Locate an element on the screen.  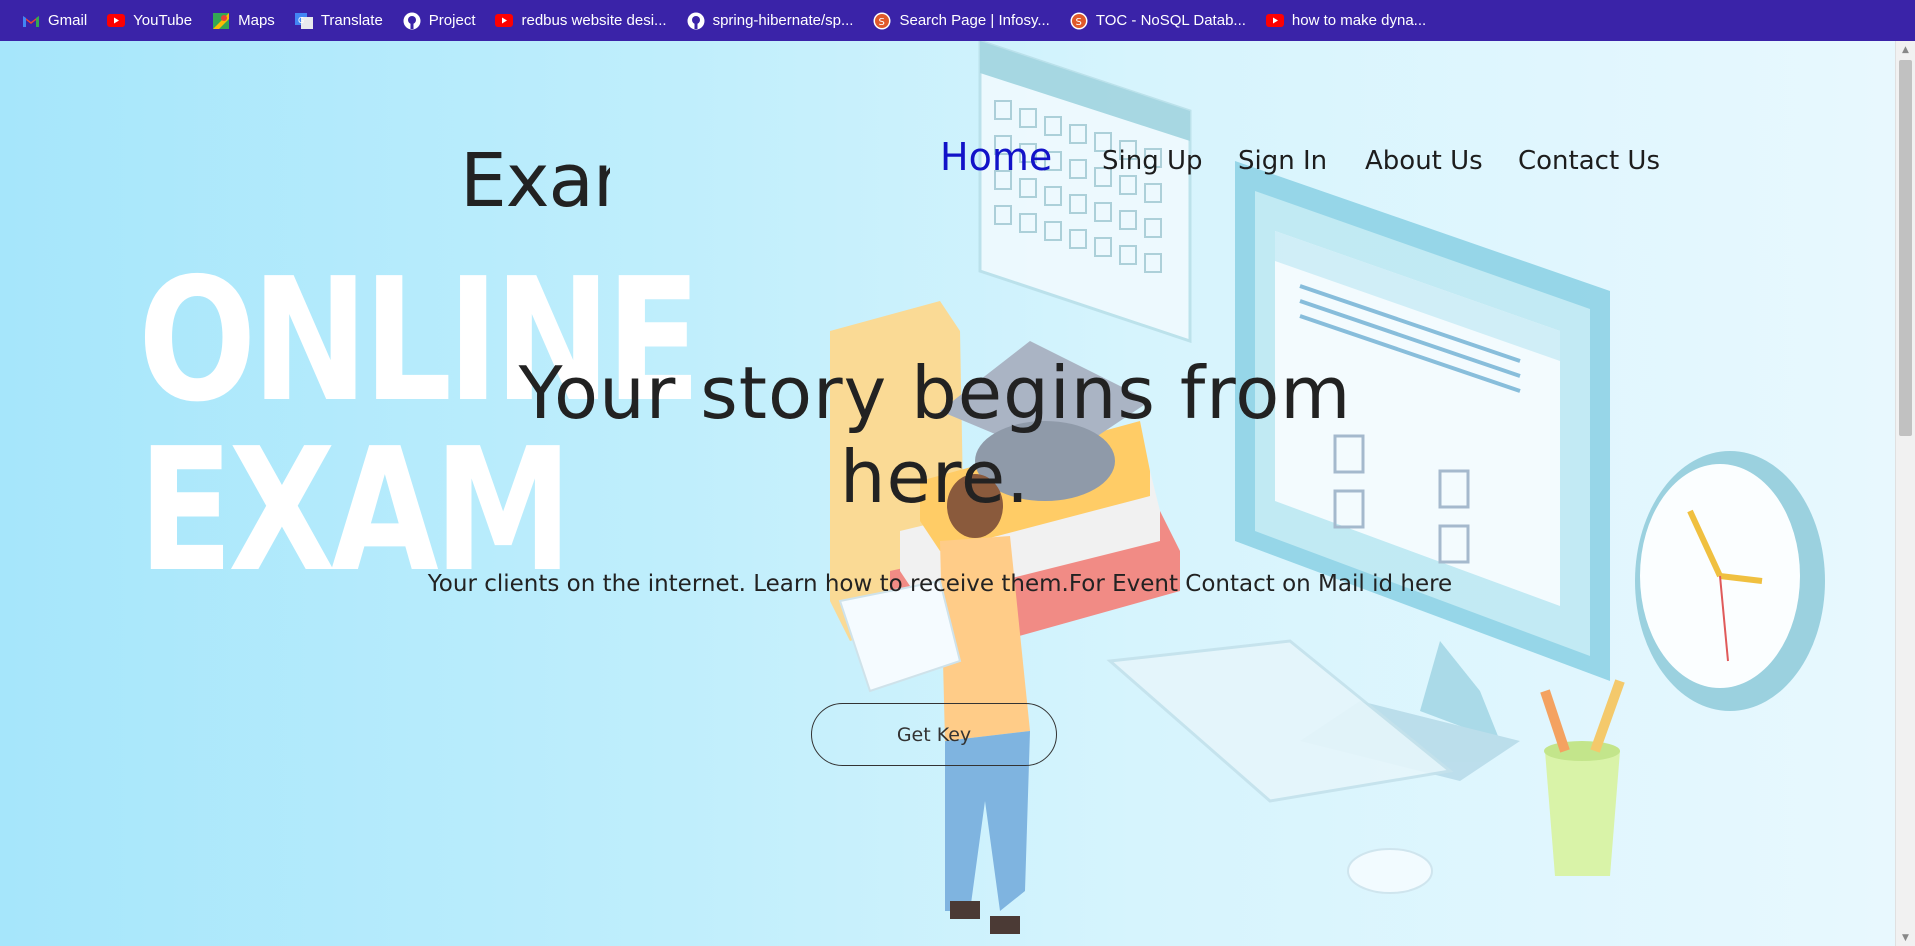
translate-icon: G is located at coordinates (303, 21).